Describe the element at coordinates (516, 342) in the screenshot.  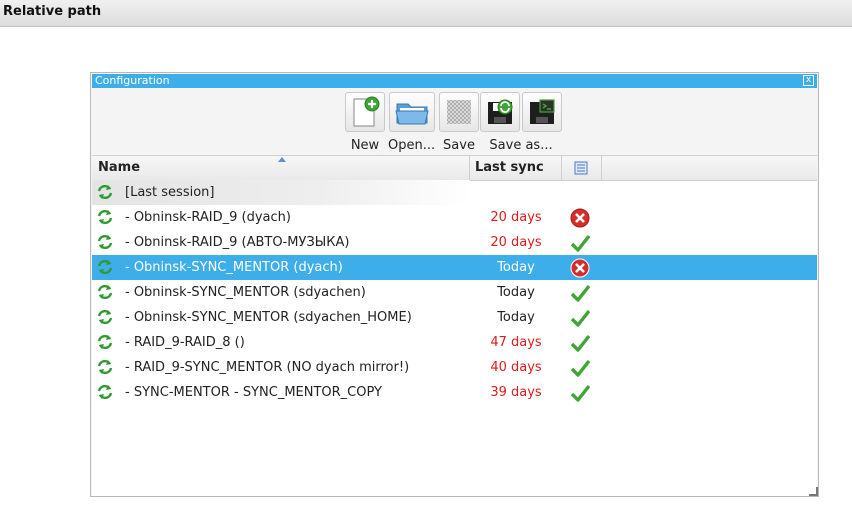
I see `row-last-sync: 47 days` at that location.